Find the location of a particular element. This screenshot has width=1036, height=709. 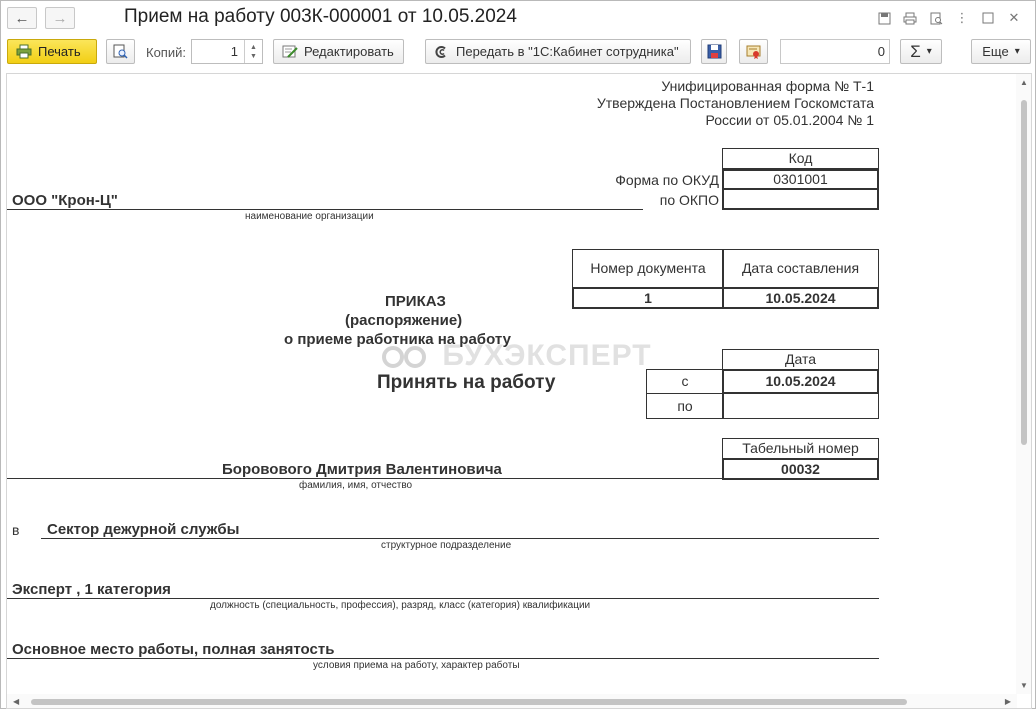

print-label: Печать is located at coordinates (59, 51).